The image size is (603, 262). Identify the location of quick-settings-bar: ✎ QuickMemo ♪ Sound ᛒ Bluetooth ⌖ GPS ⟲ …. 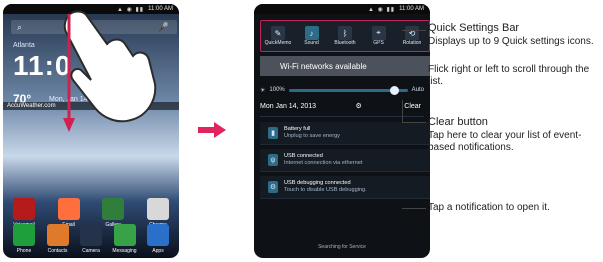
(345, 36).